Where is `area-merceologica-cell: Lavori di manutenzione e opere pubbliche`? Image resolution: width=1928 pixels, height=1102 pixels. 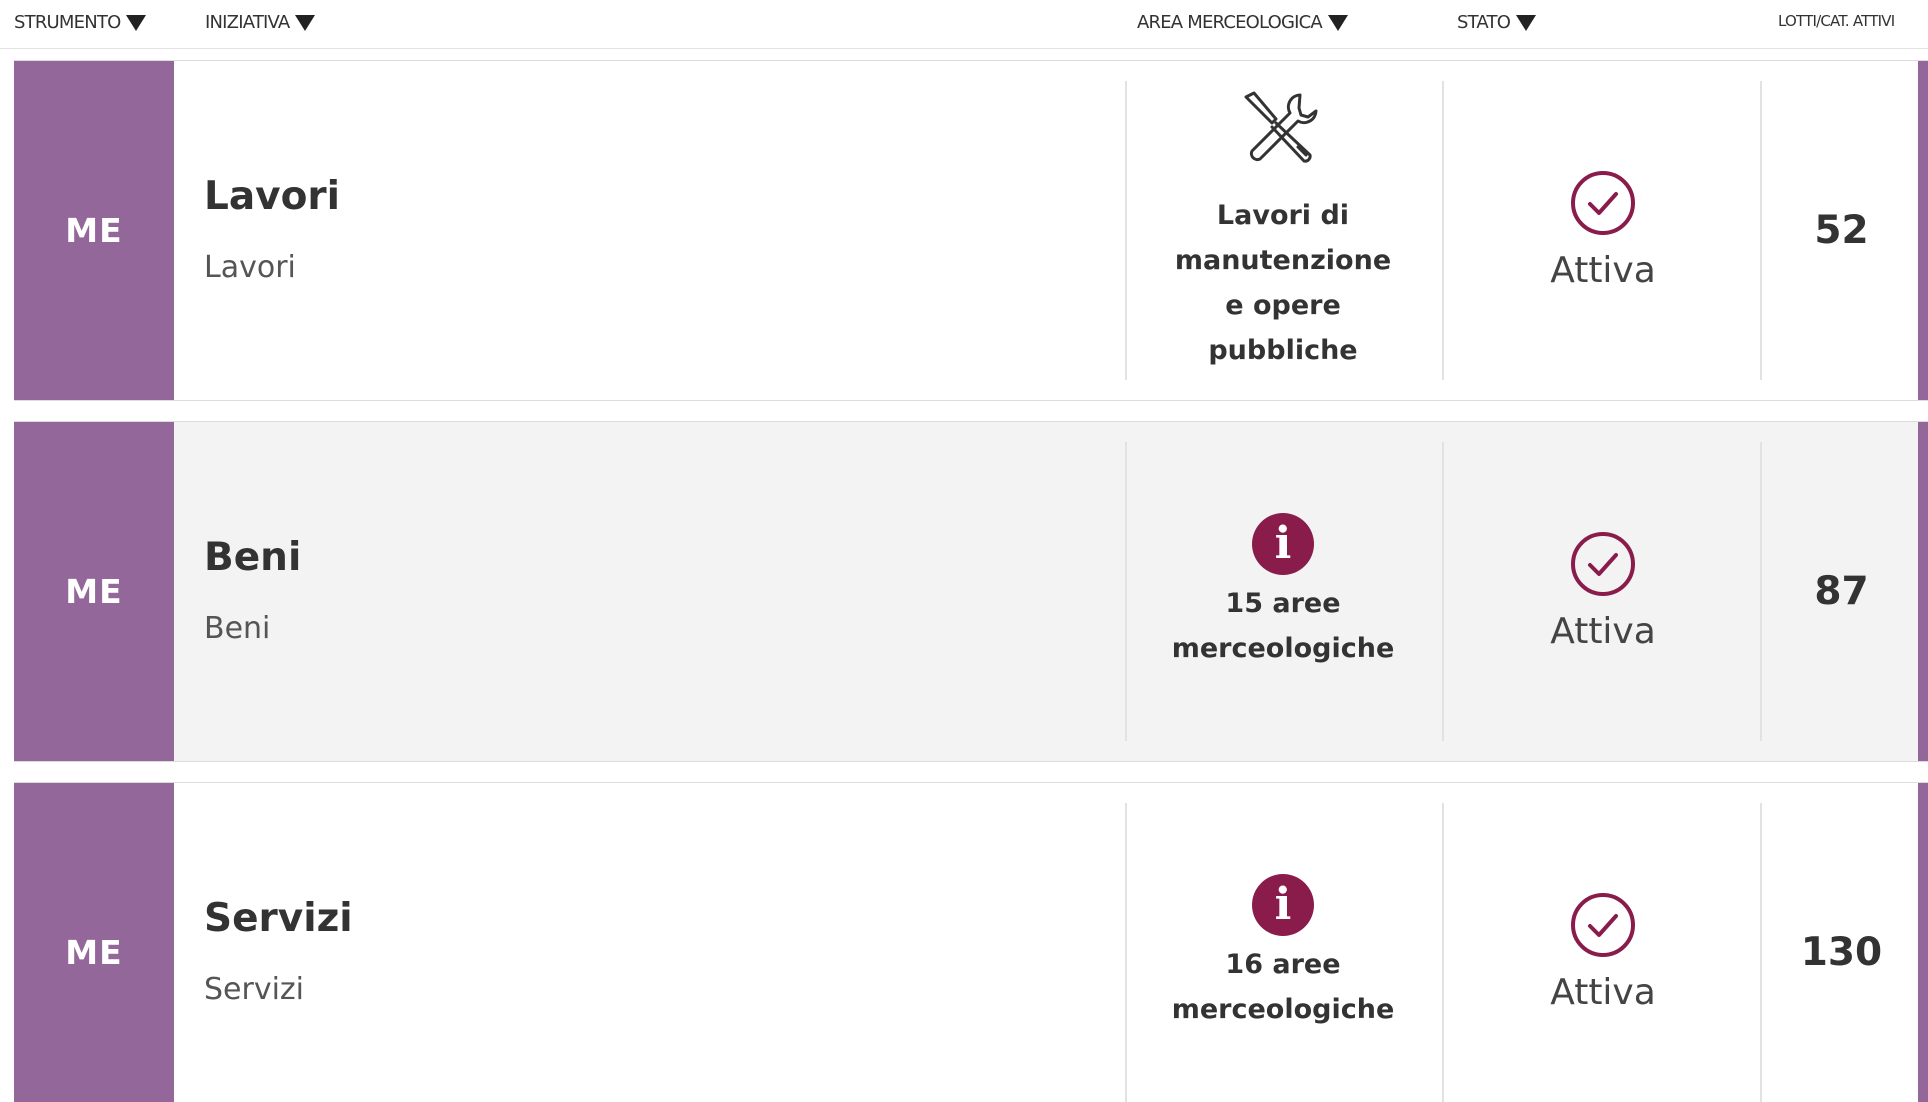
area-merceologica-cell: Lavori di manutenzione e opere pubbliche is located at coordinates (1283, 230).